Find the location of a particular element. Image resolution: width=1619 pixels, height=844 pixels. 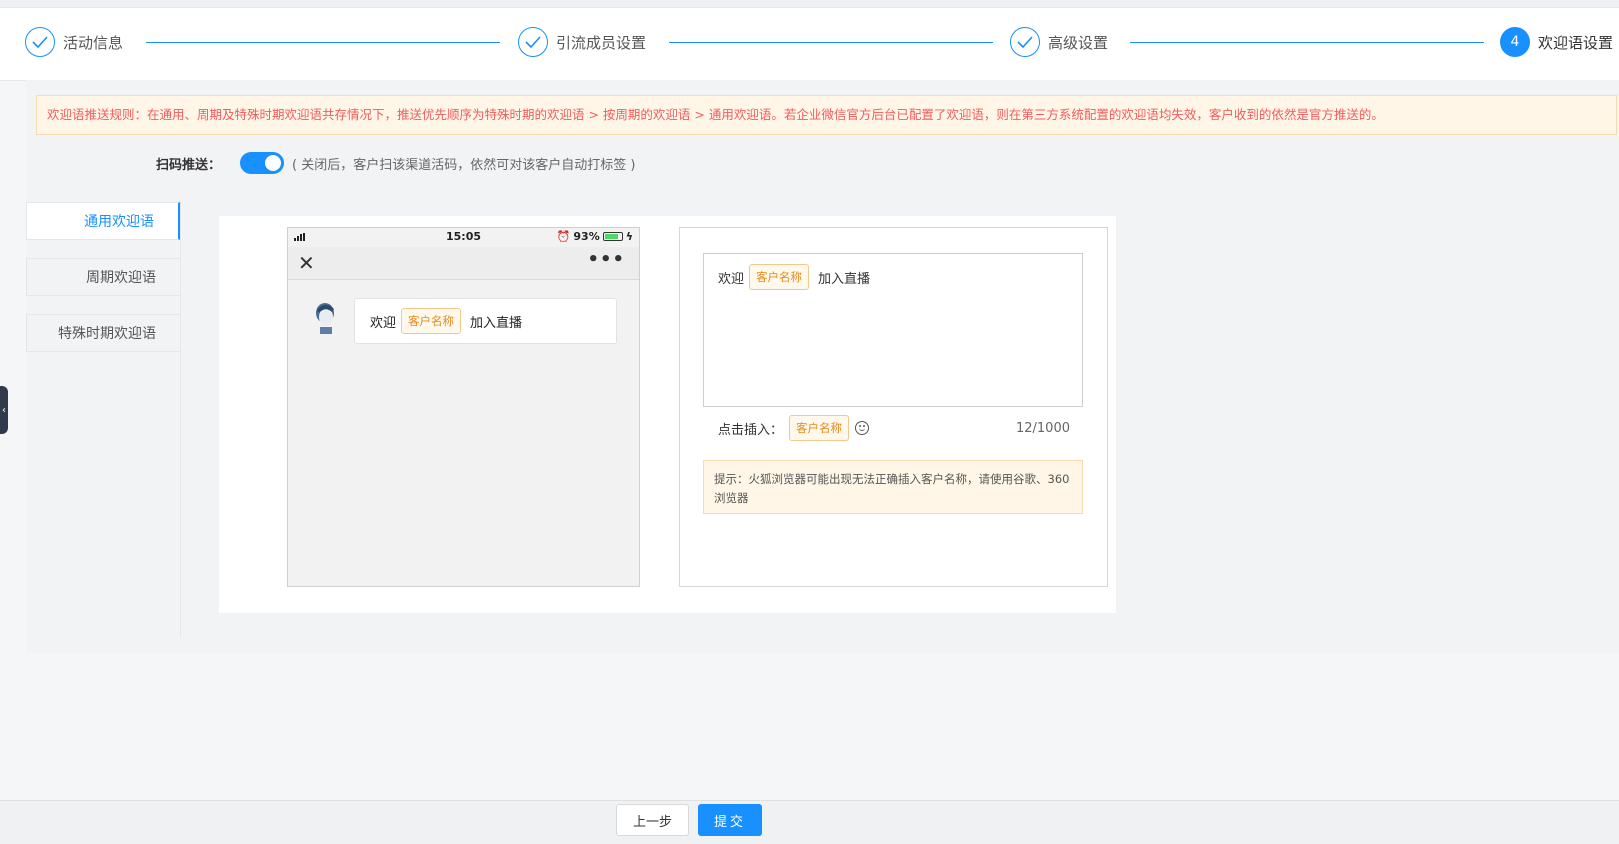

scan-push-row: 扫码推送： ( 关闭后，客户扫该渠道活码，依然可对该客户自动打标签 ) is located at coordinates (395, 163).